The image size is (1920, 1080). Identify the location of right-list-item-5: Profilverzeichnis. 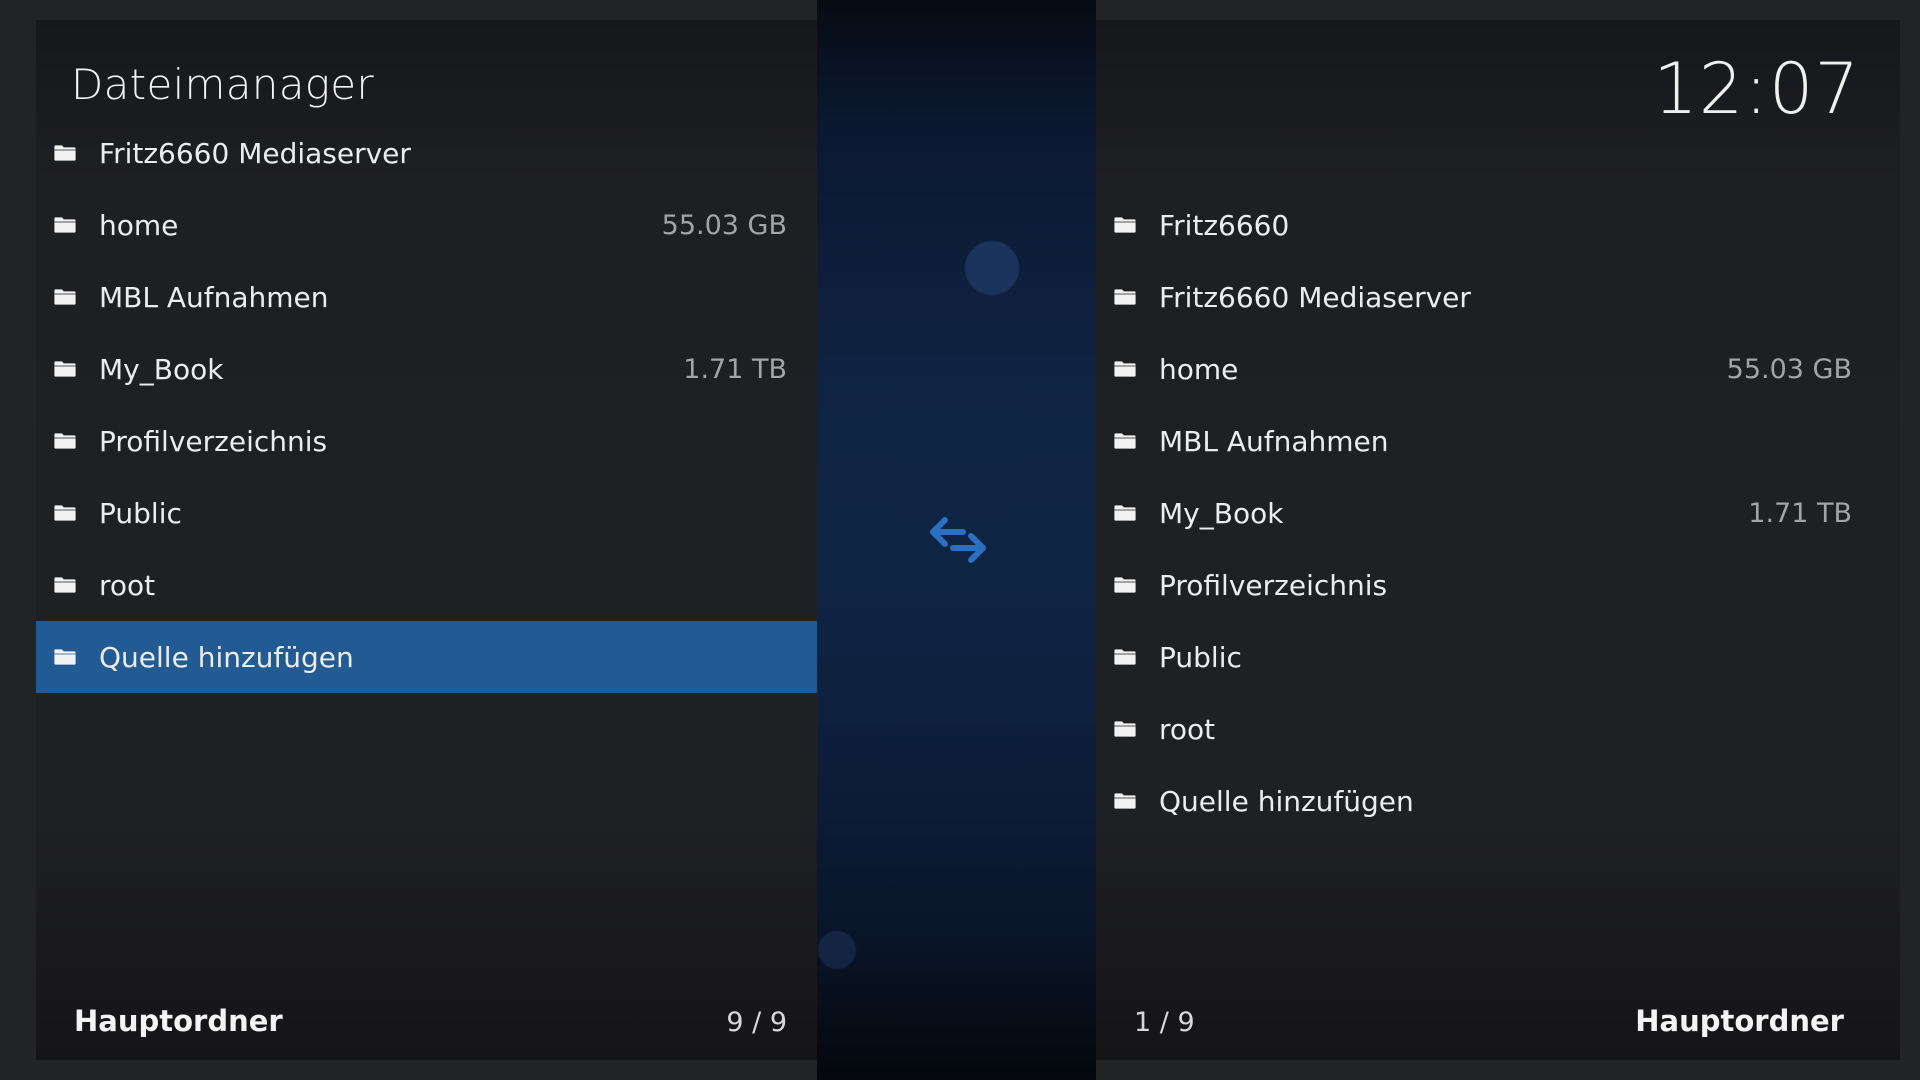
(1498, 585).